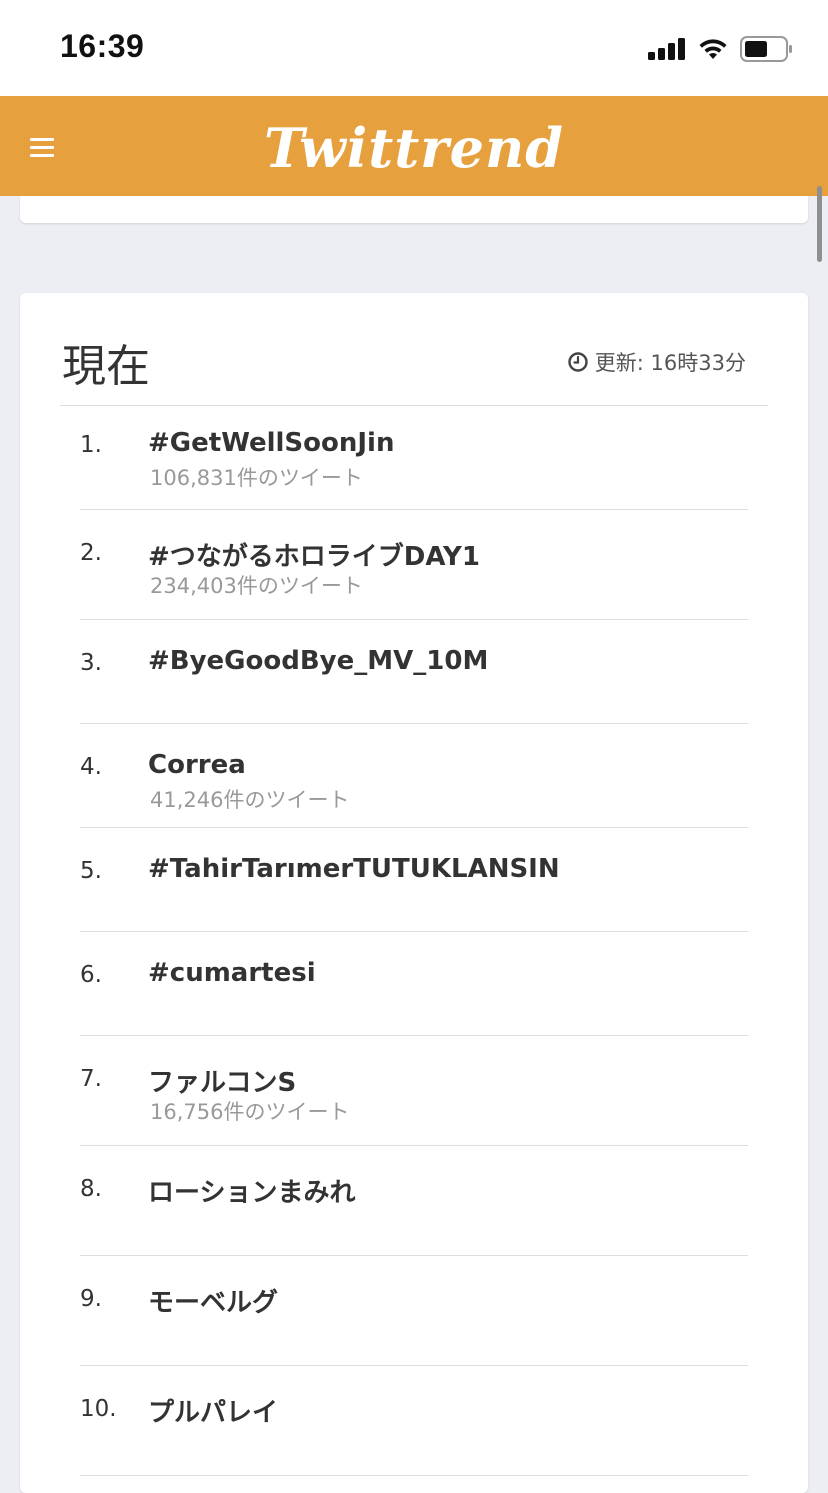 The image size is (828, 1493). I want to click on app-logo: Twittrend, so click(414, 148).